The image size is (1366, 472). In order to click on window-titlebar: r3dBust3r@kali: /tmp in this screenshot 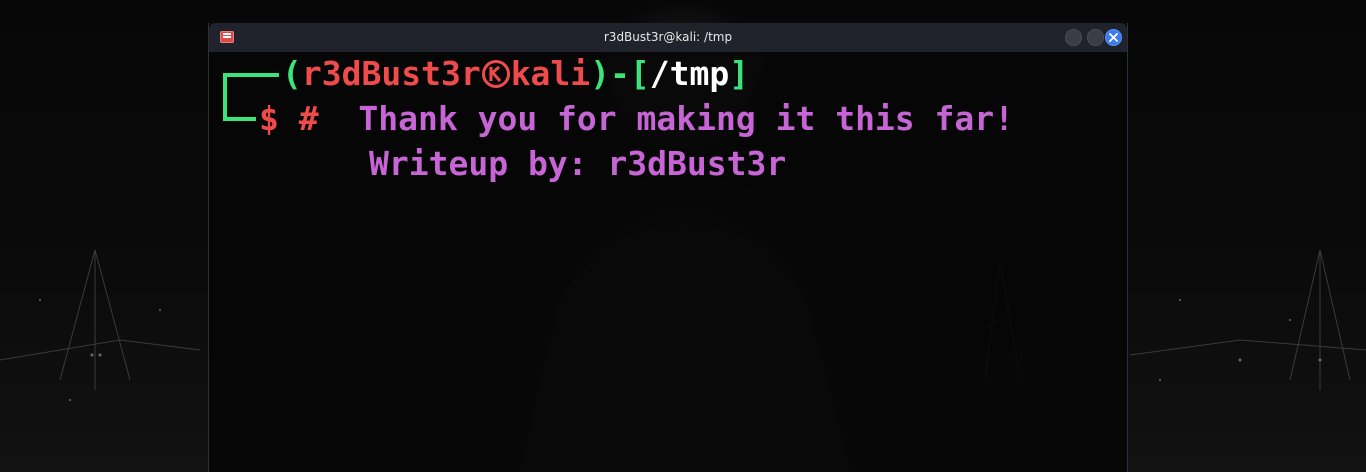, I will do `click(668, 37)`.